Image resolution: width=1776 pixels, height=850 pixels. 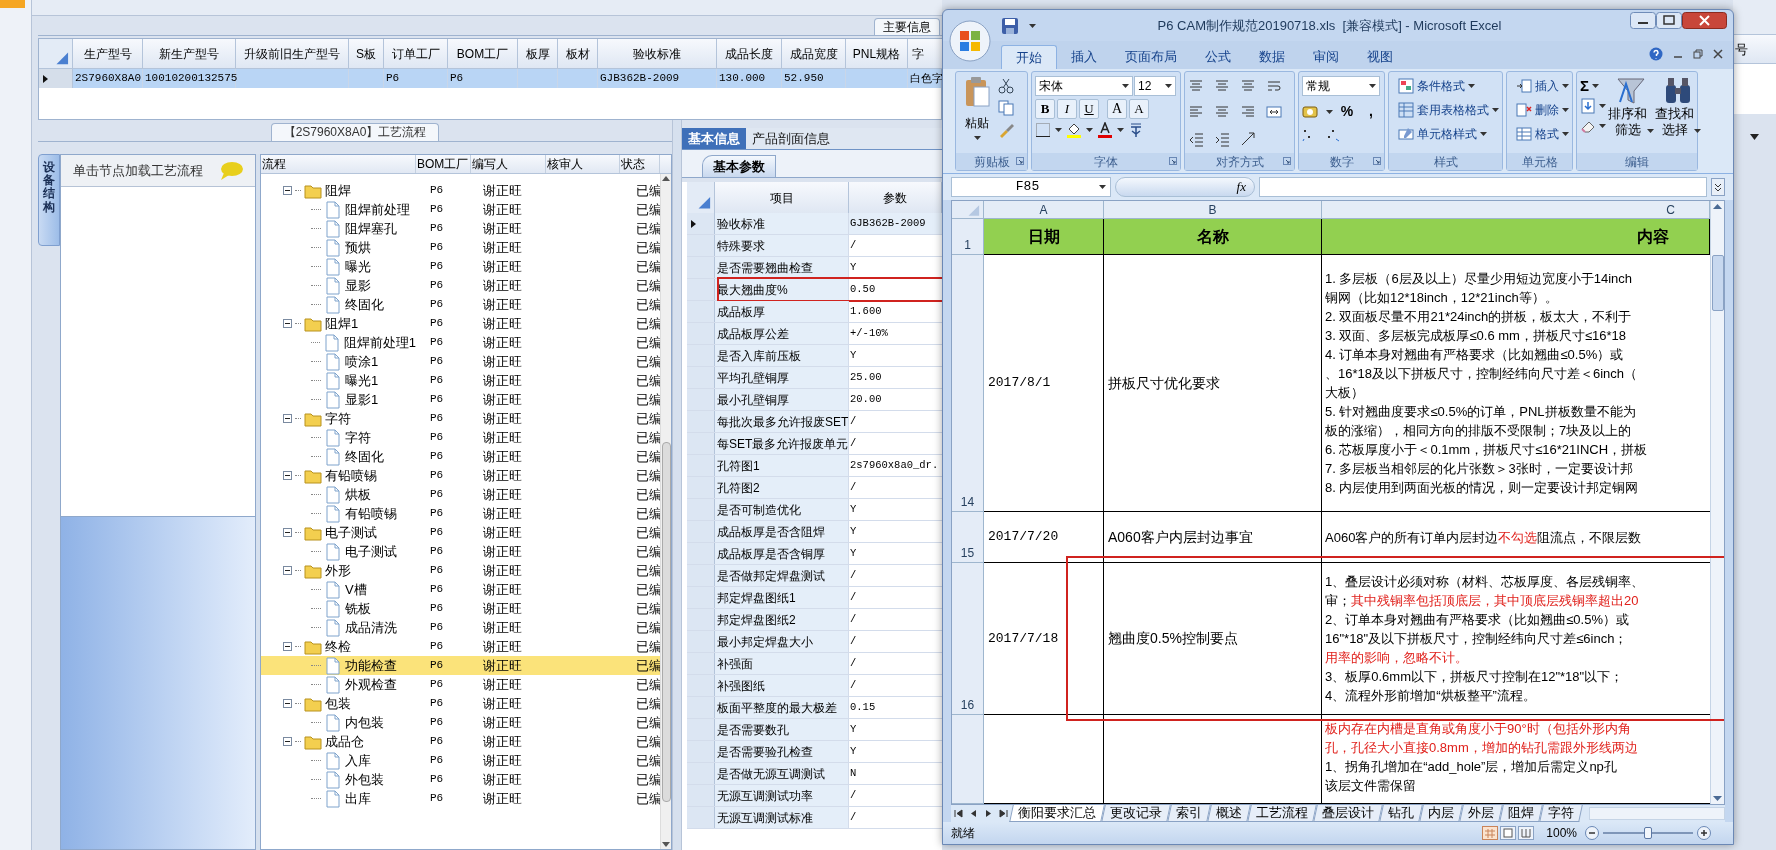 I want to click on grid-row: 2S7960X8A0 10010200132575 P6 P6 GJB362B-2009 130.000 52.950 白色字, so click(x=490, y=78).